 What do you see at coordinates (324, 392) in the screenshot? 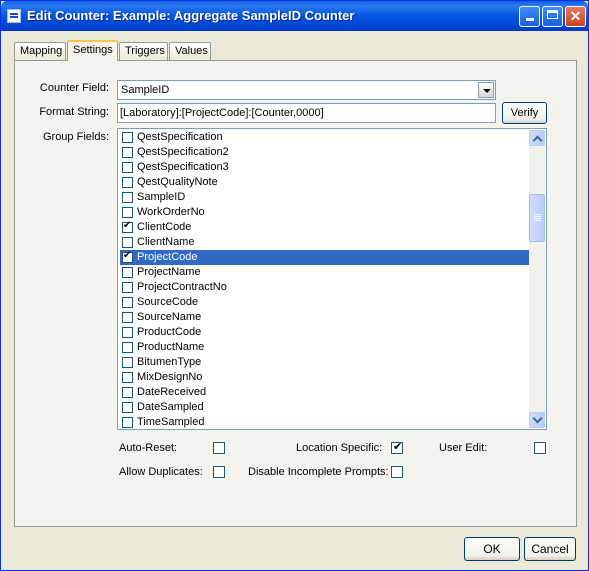
I see `list-item: DateReceived` at bounding box center [324, 392].